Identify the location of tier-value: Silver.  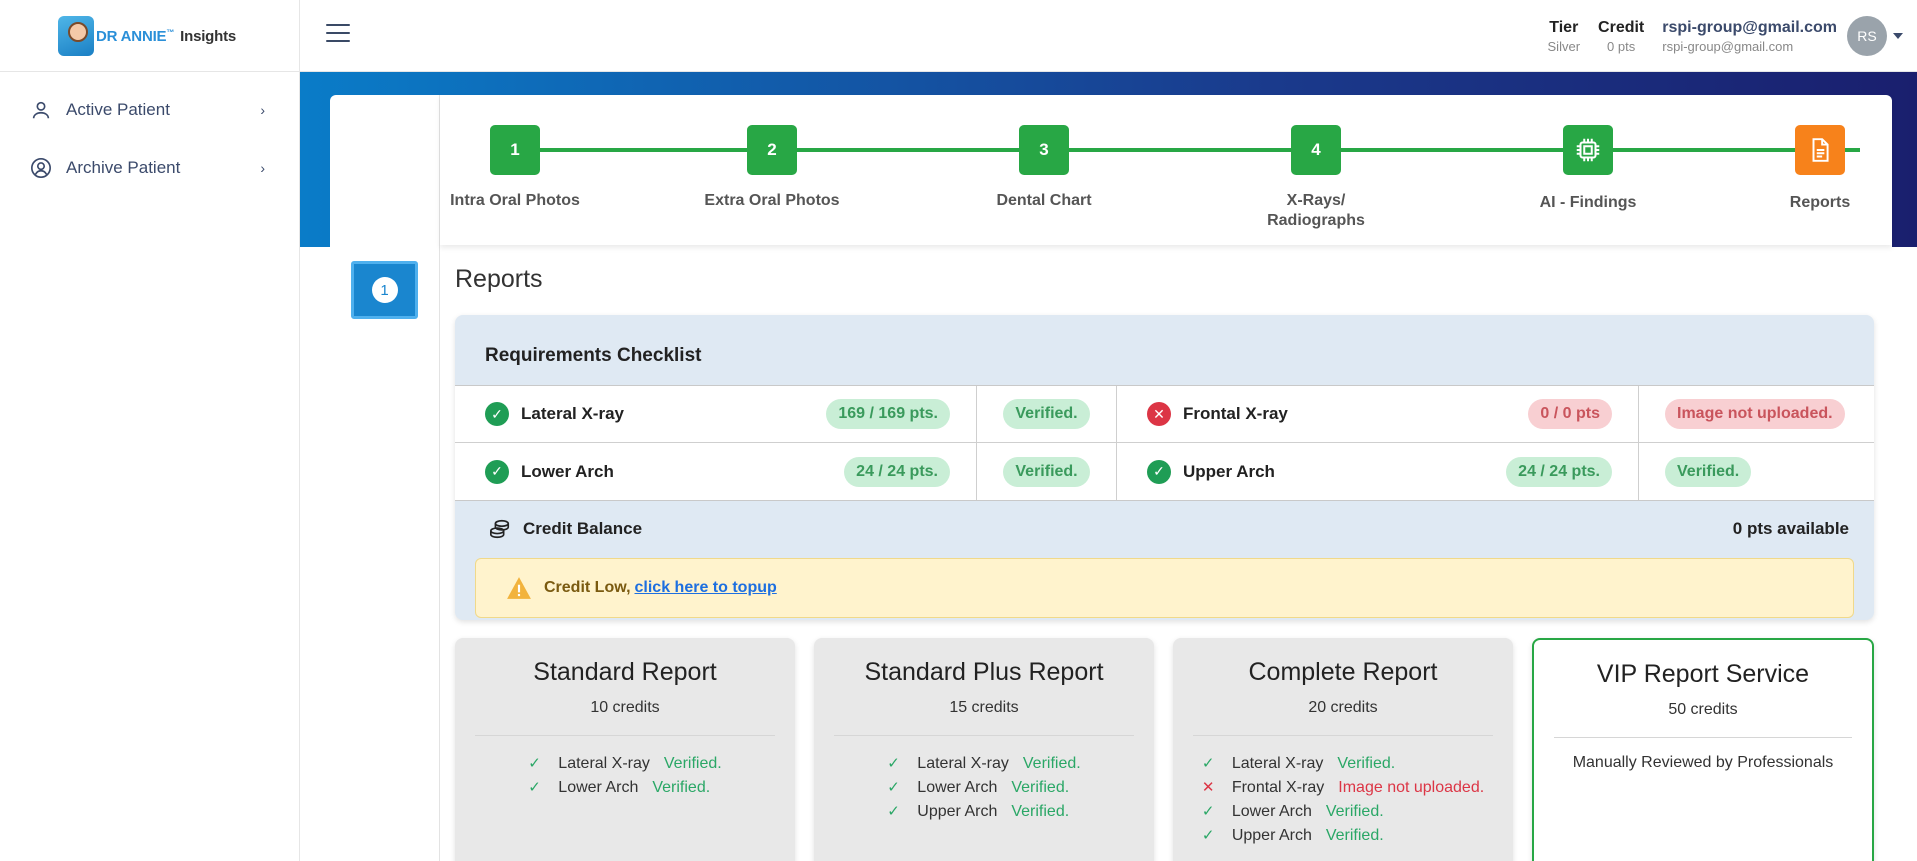
(1564, 46).